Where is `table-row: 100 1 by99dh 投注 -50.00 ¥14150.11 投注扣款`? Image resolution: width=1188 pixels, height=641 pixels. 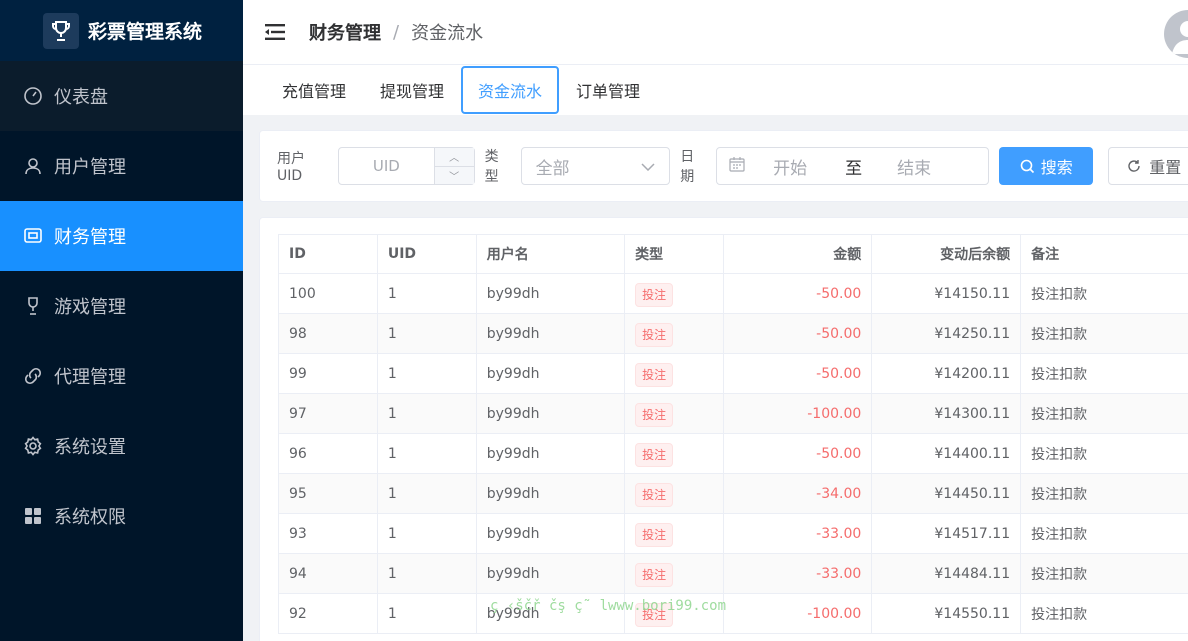 table-row: 100 1 by99dh 投注 -50.00 ¥14150.11 投注扣款 is located at coordinates (733, 293).